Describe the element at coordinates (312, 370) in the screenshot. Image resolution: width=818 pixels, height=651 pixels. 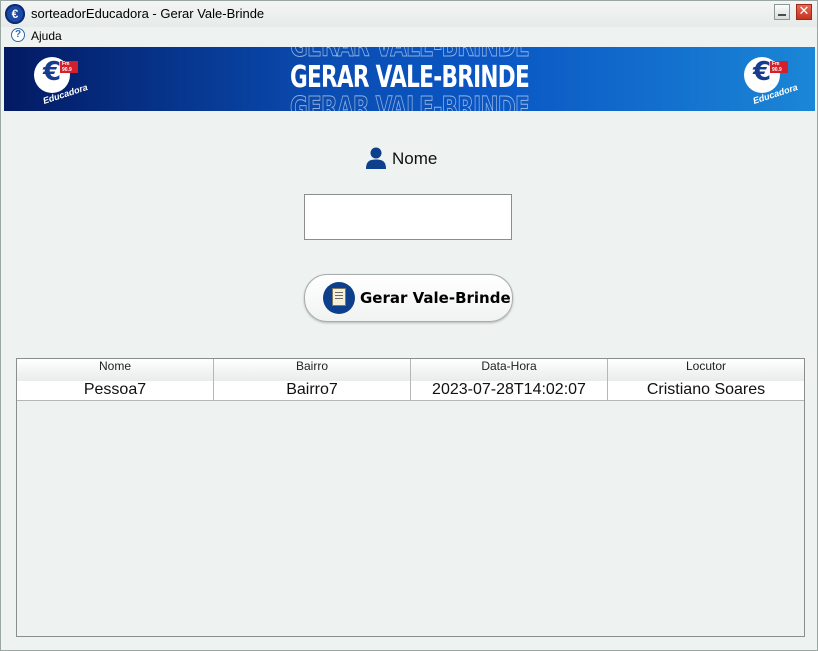
I see `column-header-bairro: Bairro` at that location.